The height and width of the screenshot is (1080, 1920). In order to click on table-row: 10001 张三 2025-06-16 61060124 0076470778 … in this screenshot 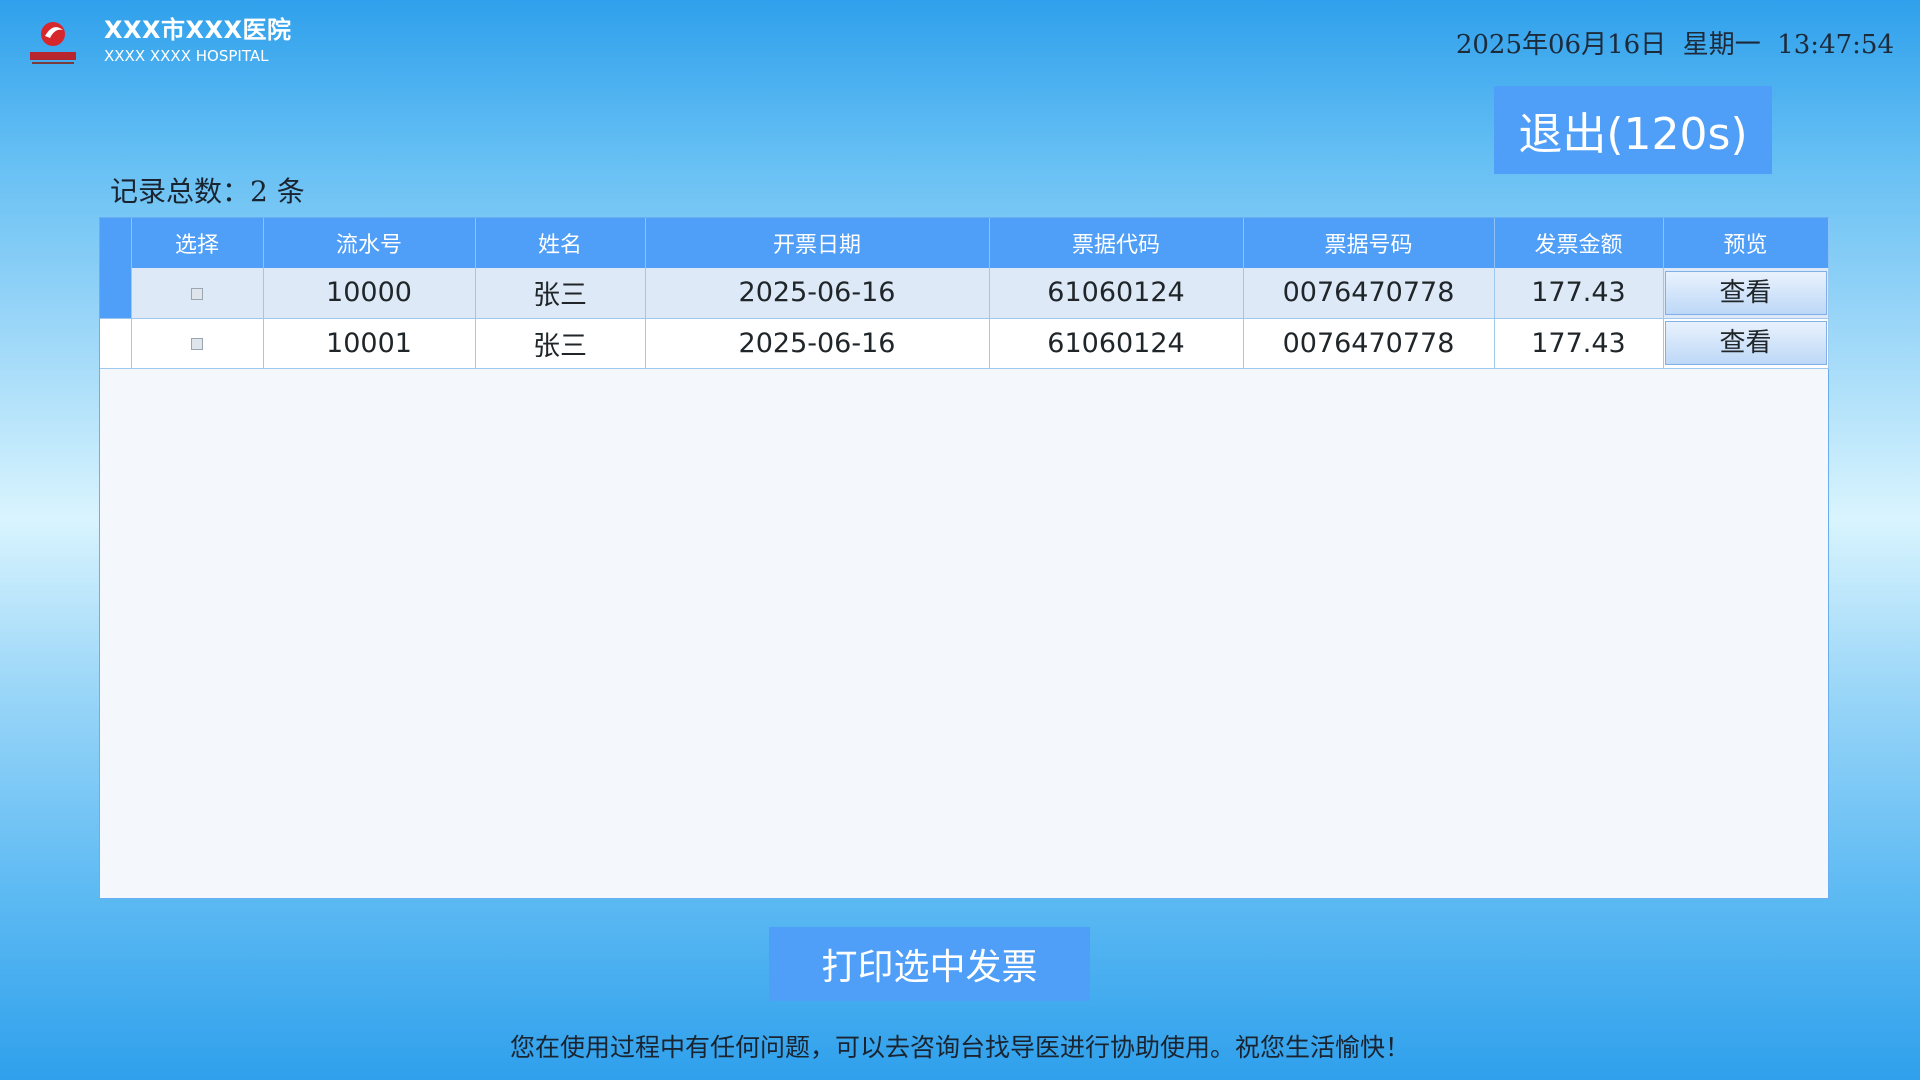, I will do `click(964, 343)`.